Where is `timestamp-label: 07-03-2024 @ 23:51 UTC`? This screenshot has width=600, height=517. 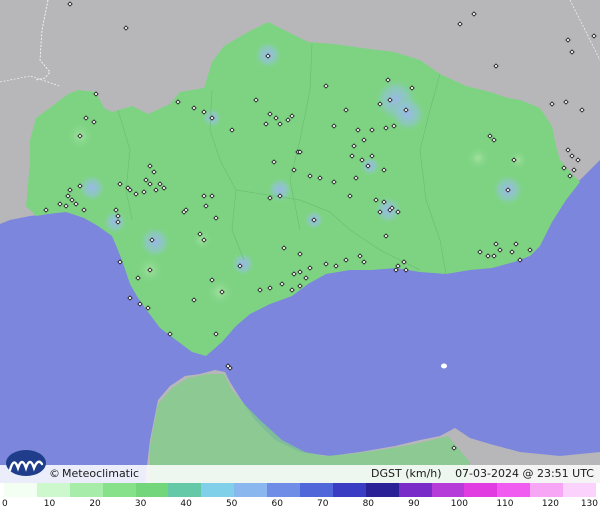 timestamp-label: 07-03-2024 @ 23:51 UTC is located at coordinates (524, 473).